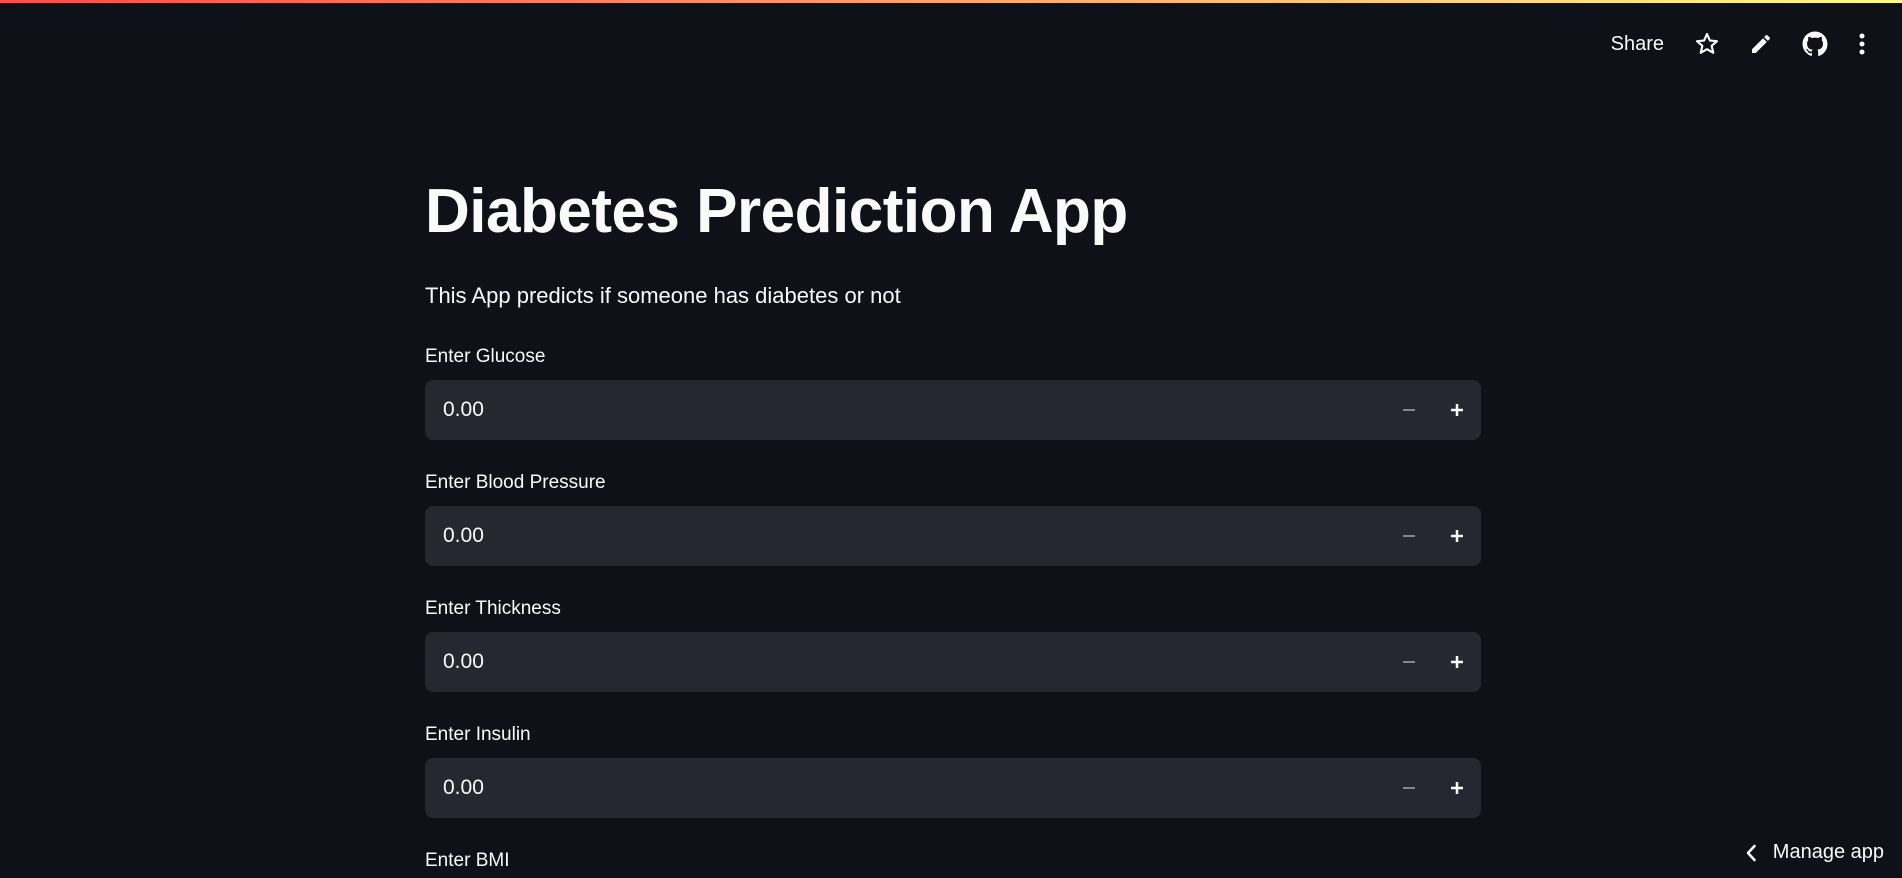  I want to click on top-decoration-bar, so click(951, 1).